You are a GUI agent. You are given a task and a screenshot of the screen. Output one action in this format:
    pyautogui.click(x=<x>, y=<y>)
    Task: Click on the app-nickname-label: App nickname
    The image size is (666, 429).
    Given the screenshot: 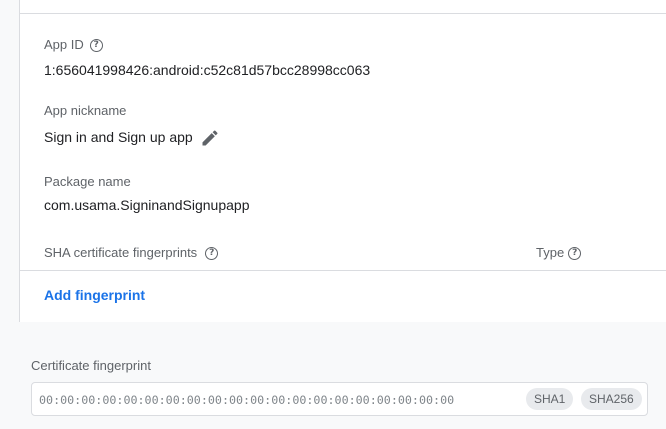 What is the action you would take?
    pyautogui.click(x=85, y=110)
    